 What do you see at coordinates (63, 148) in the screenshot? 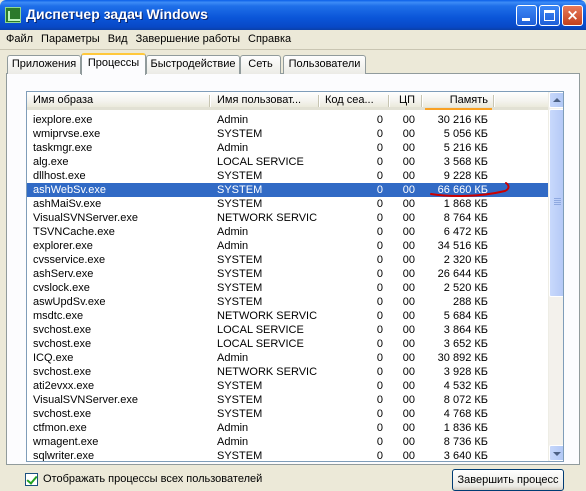
I see `cell-image-name: taskmgr.exe` at bounding box center [63, 148].